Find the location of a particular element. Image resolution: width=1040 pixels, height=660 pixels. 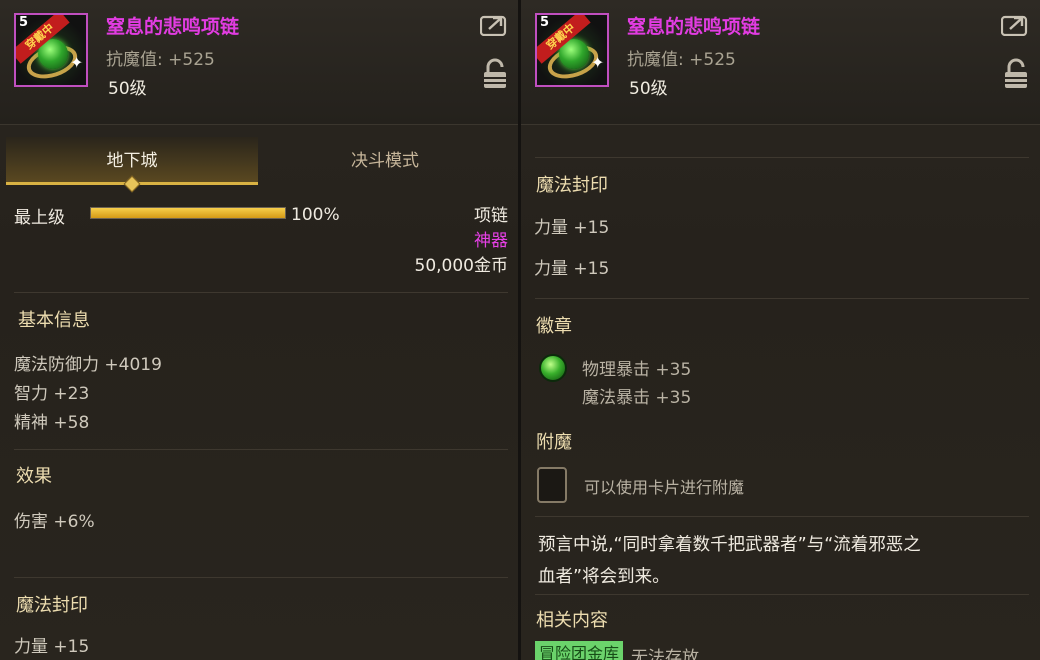

mode-tabs: 地下城 决斗模式 is located at coordinates (259, 165).